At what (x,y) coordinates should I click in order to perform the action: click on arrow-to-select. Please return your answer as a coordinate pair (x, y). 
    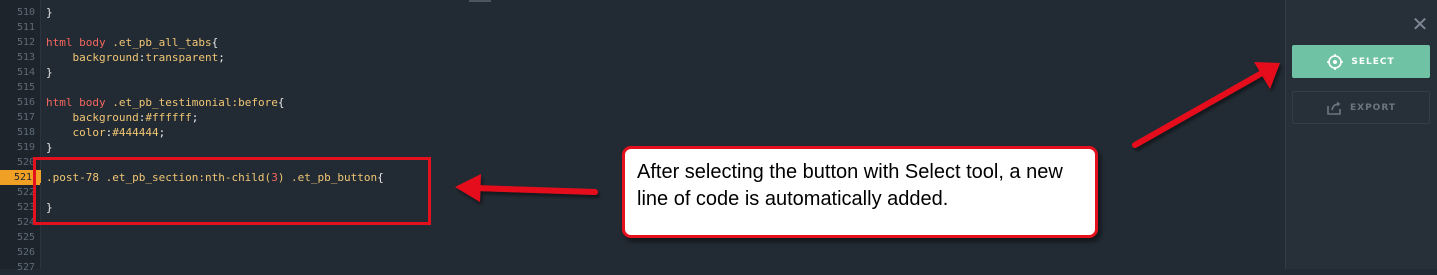
    Looking at the image, I should click on (1206, 105).